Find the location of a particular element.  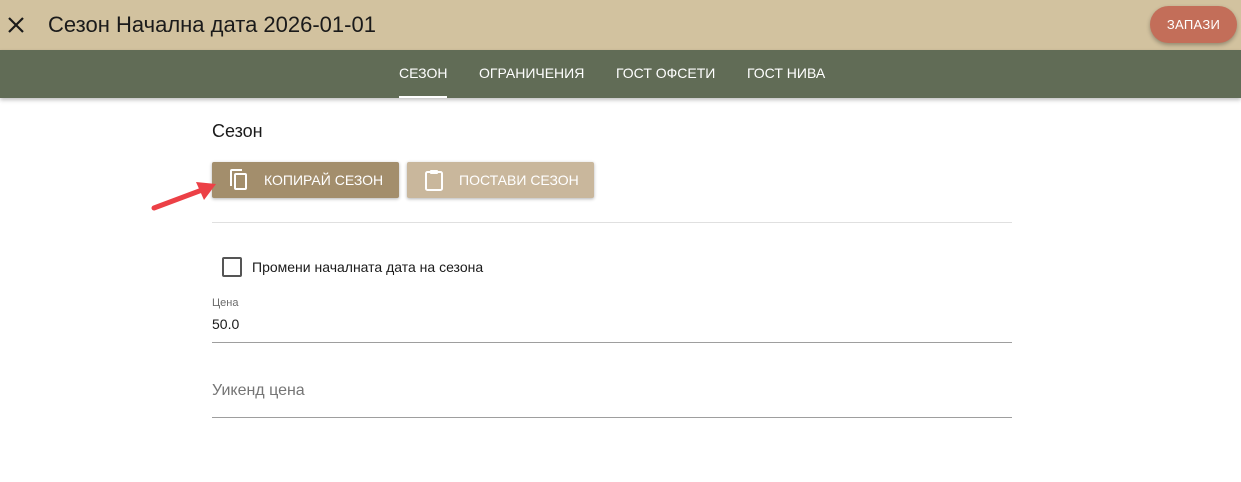

price-field is located at coordinates (612, 324).